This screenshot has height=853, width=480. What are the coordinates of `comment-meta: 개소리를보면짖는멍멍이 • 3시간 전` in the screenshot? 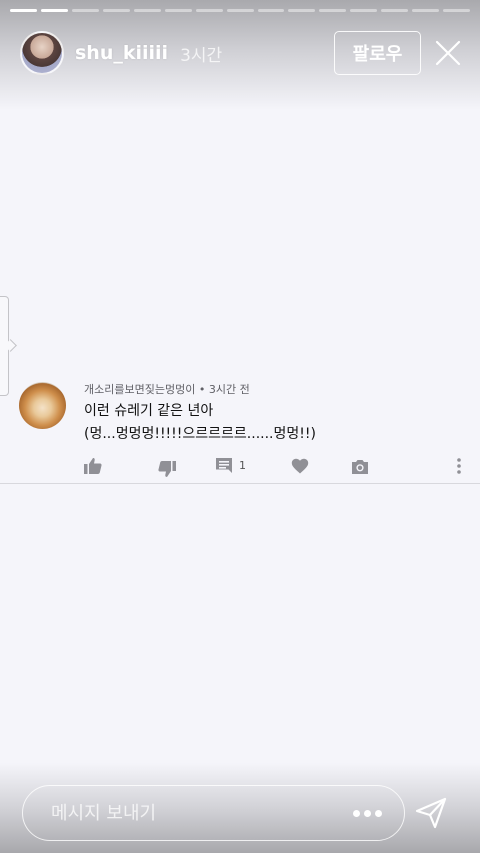 It's located at (167, 389).